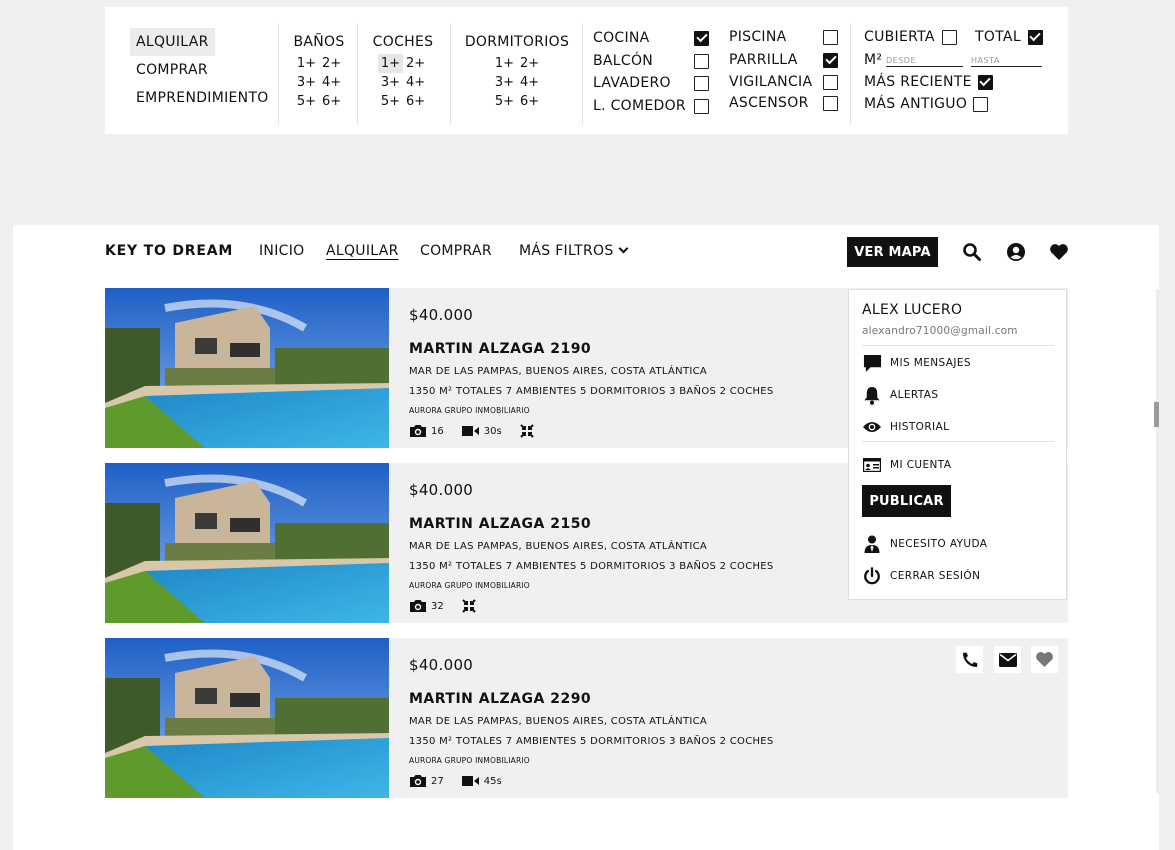 This screenshot has height=850, width=1175. Describe the element at coordinates (362, 251) in the screenshot. I see `nav-alquilar: ALQUILAR` at that location.